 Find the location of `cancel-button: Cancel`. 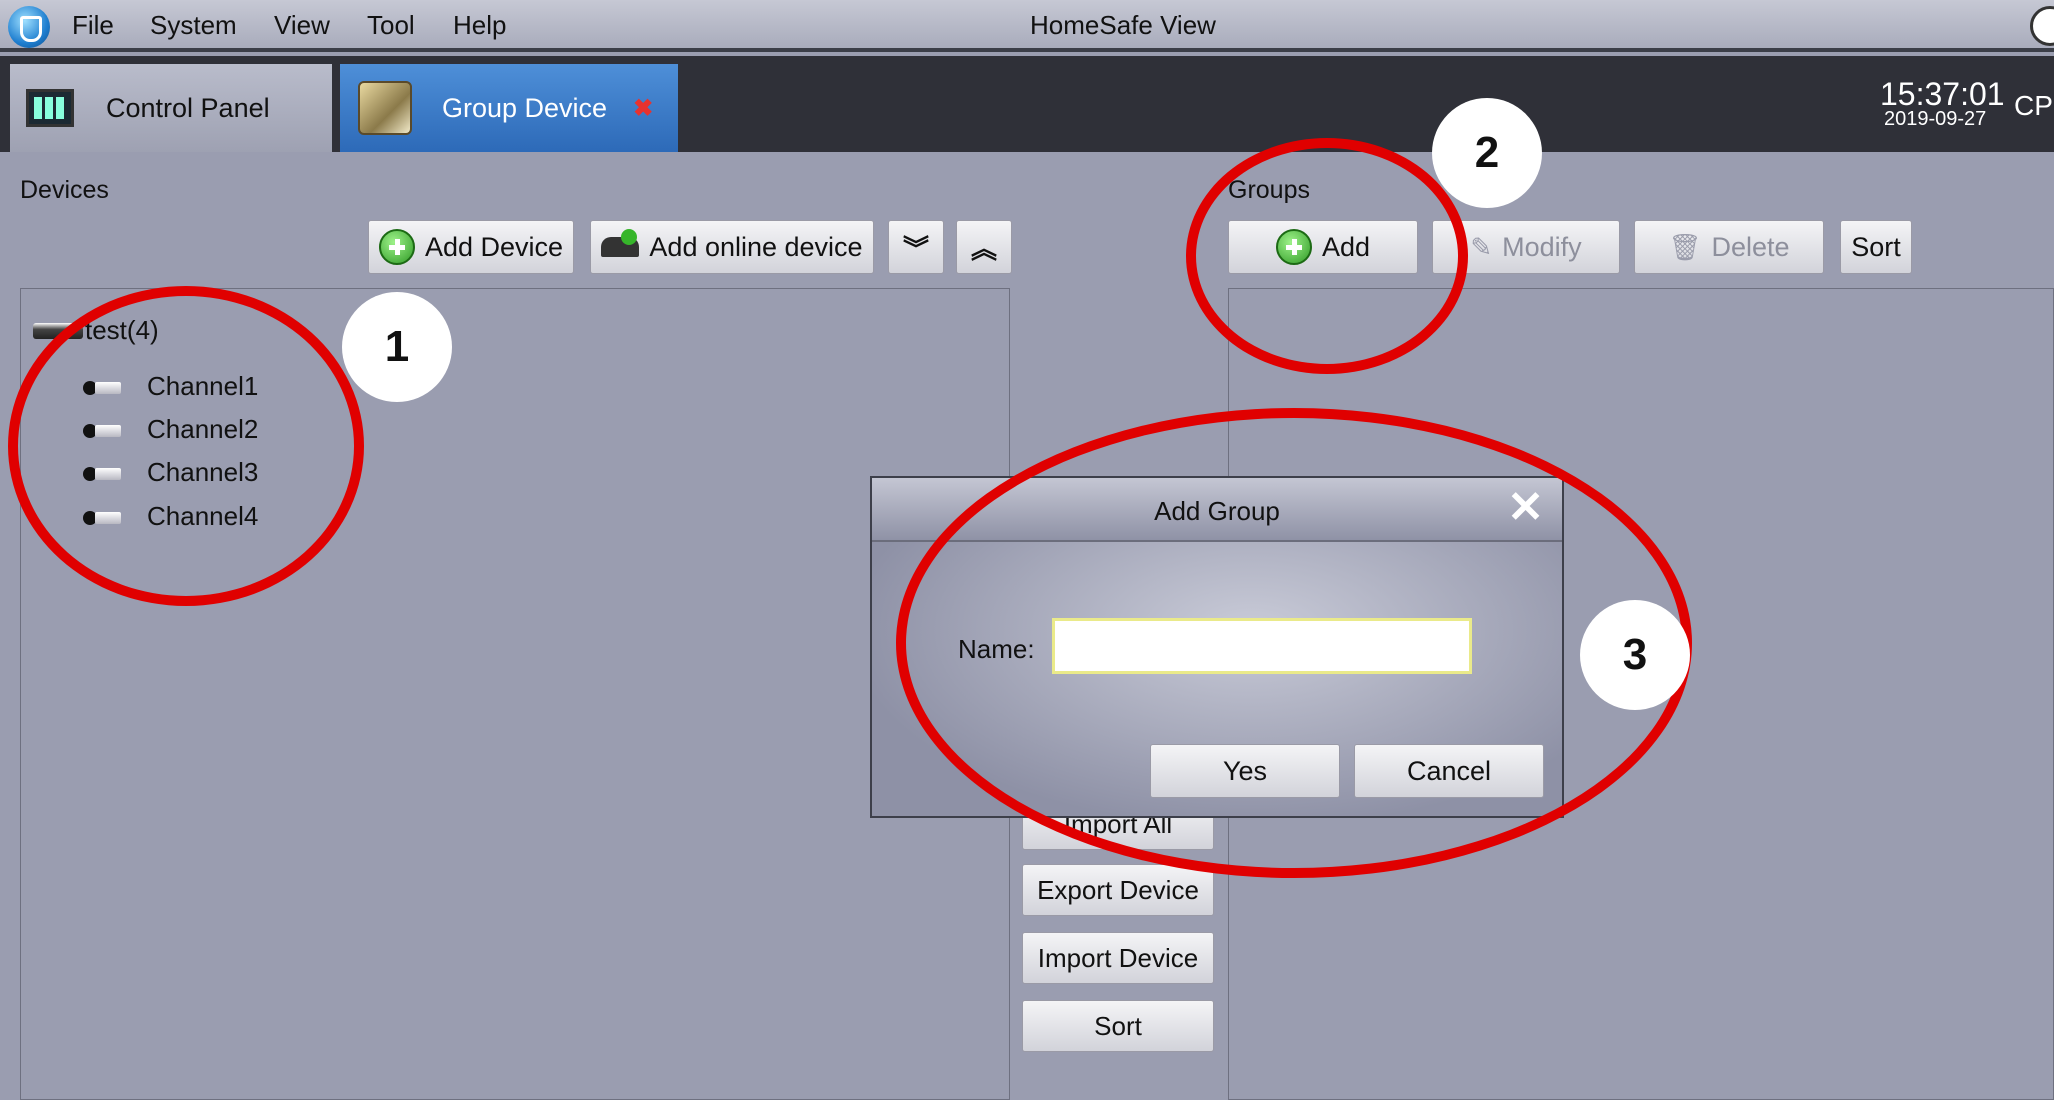

cancel-button: Cancel is located at coordinates (1449, 771).